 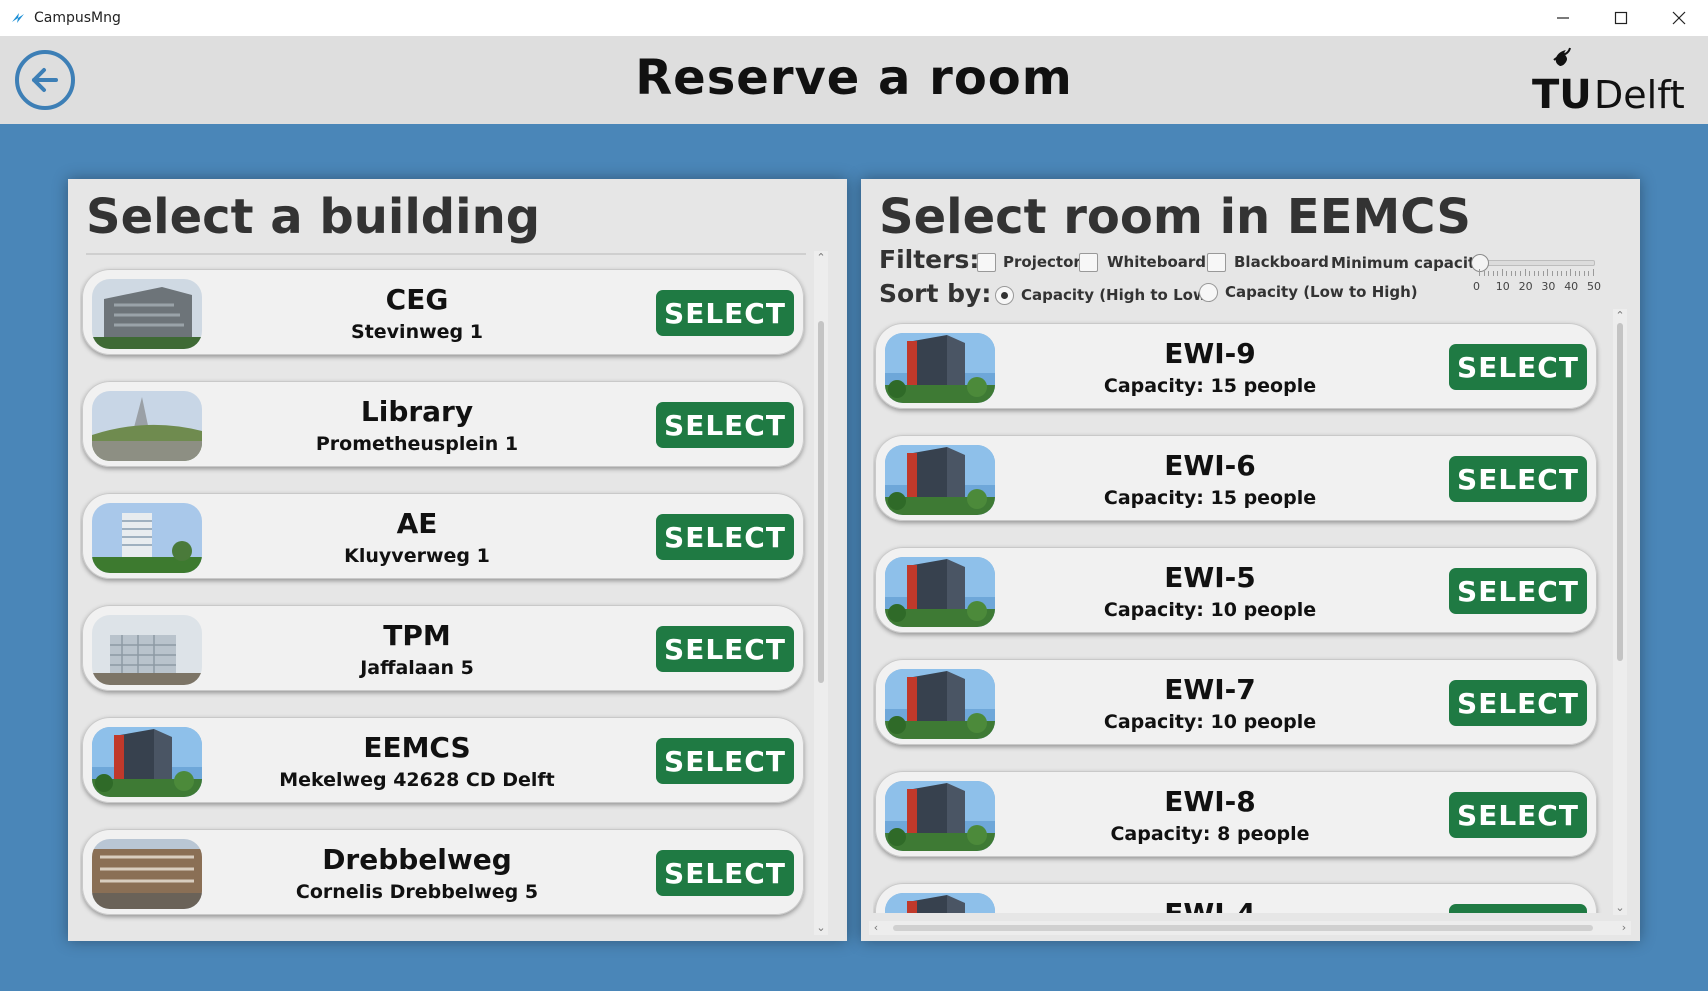 I want to click on room-list-scrollbar: ⌃ ⌄, so click(x=1620, y=612).